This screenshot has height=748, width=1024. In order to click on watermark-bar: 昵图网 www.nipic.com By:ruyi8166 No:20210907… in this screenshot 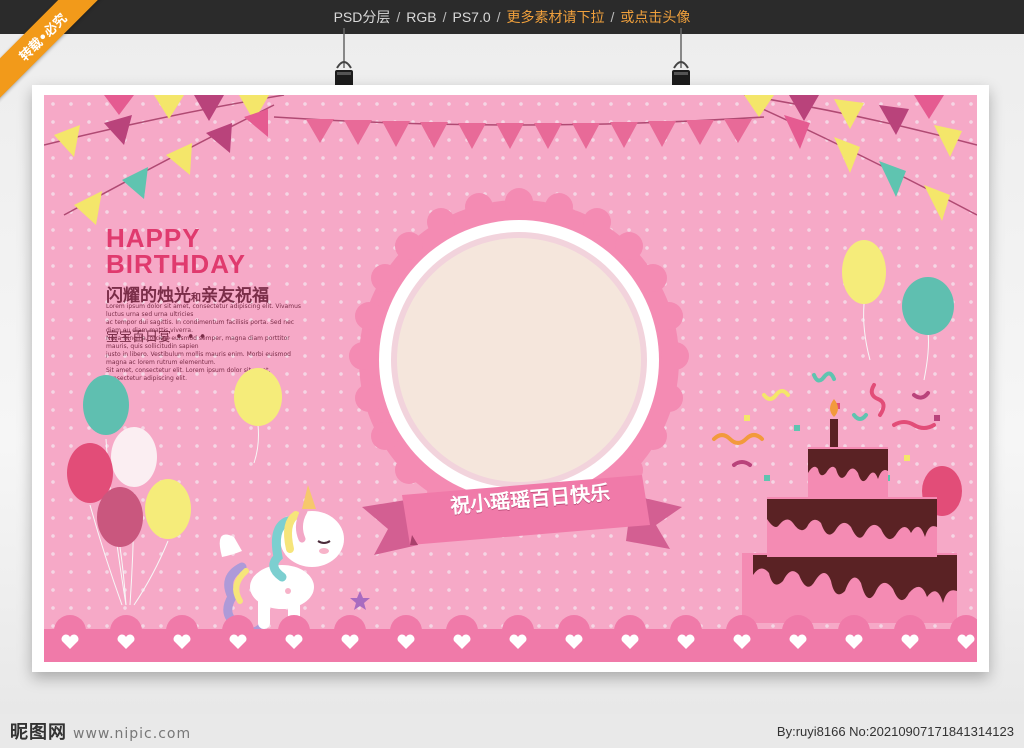, I will do `click(512, 731)`.